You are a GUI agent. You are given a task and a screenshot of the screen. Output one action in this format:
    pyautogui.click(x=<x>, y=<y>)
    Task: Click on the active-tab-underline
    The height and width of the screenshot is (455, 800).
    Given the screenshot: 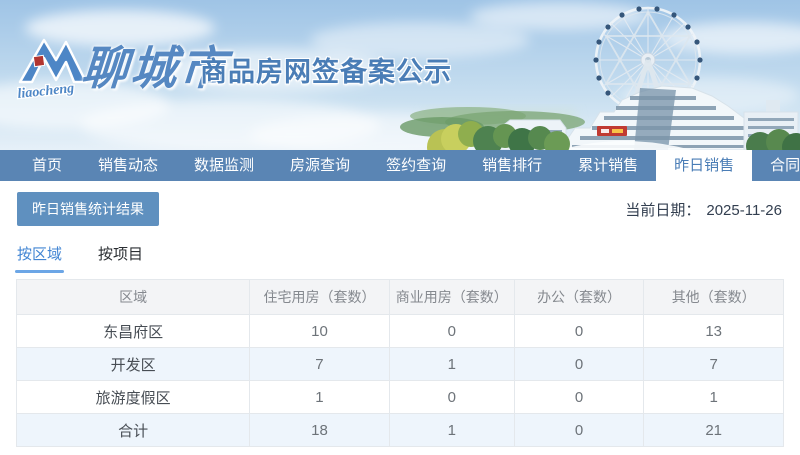 What is the action you would take?
    pyautogui.click(x=40, y=271)
    